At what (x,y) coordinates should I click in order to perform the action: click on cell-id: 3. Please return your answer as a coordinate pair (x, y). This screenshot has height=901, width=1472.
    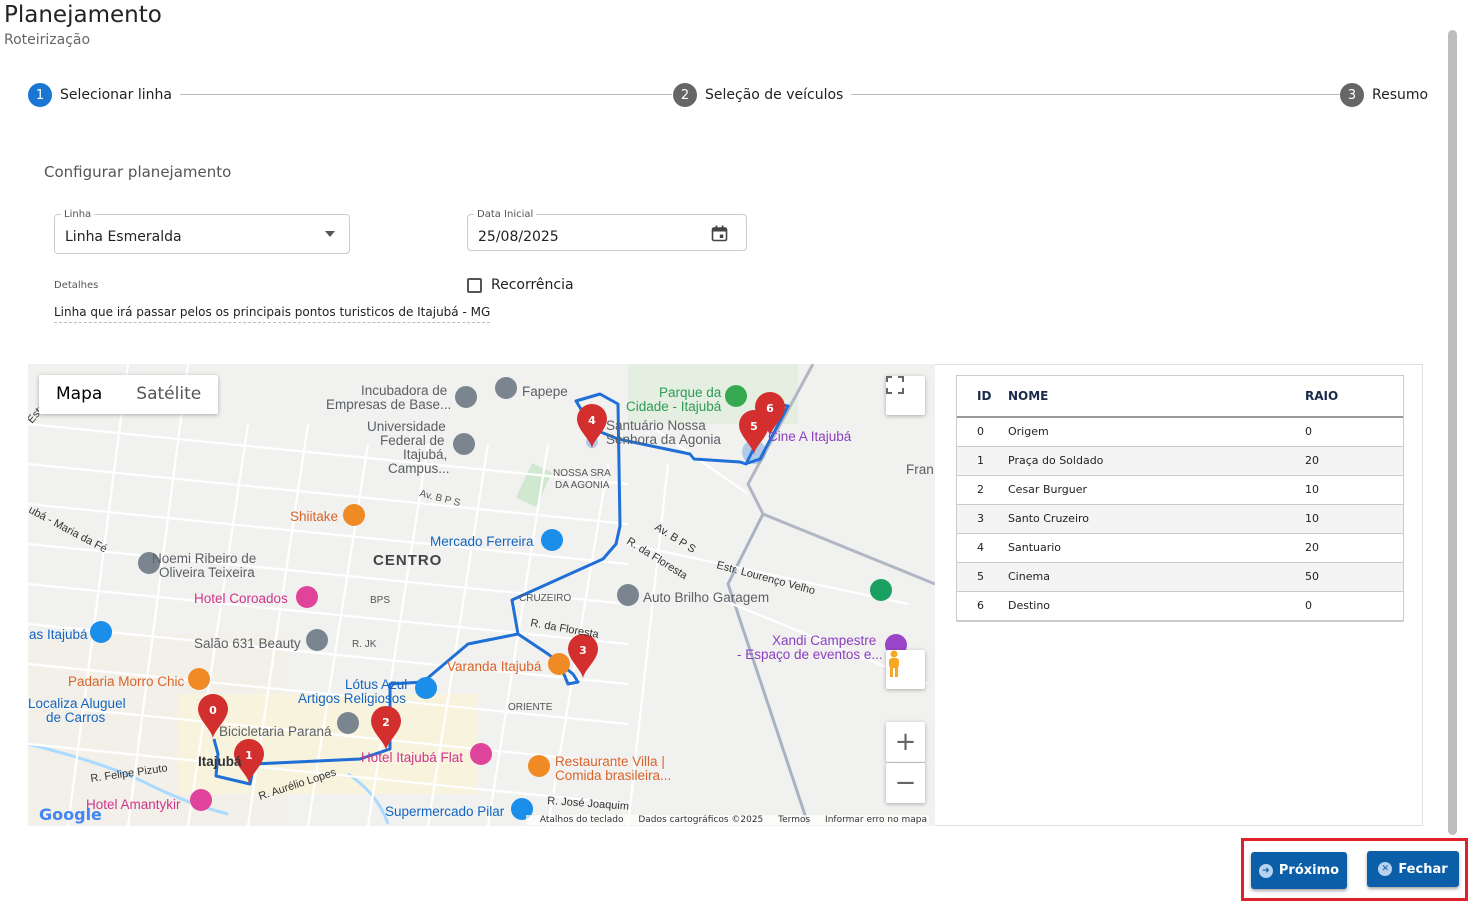
    Looking at the image, I should click on (982, 519).